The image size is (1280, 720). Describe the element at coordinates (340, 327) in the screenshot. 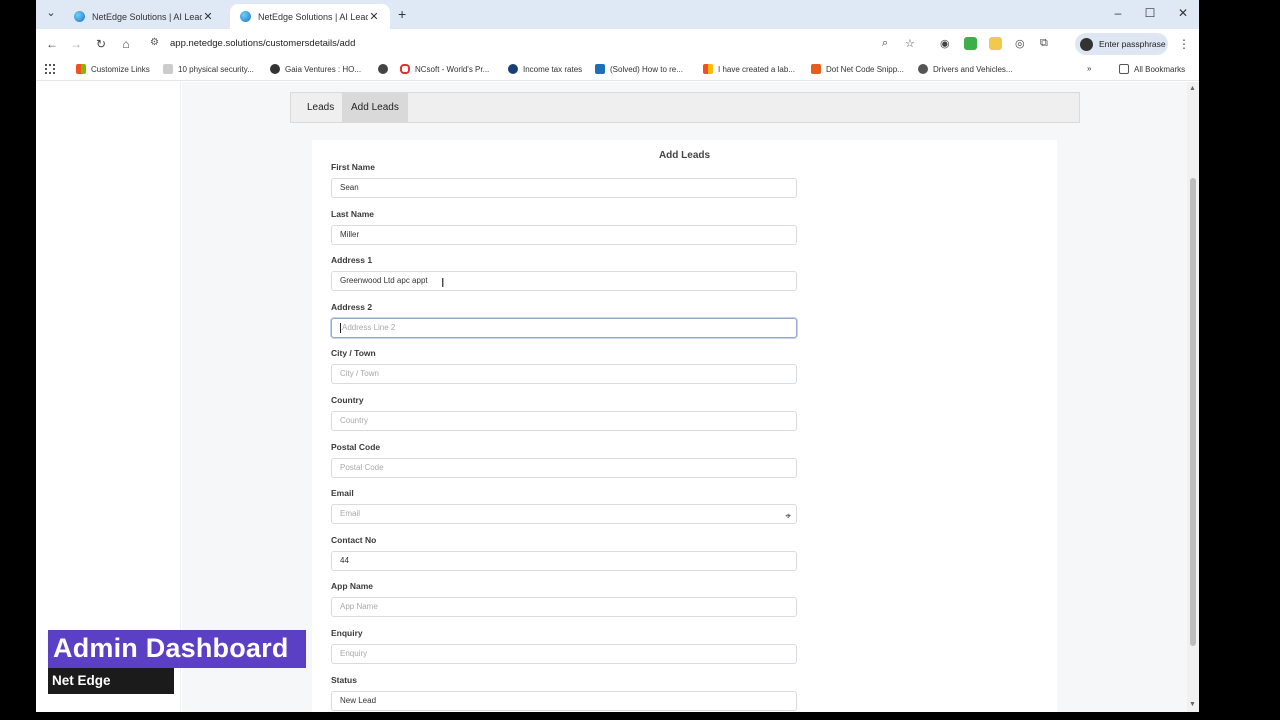

I see `text-caret` at that location.